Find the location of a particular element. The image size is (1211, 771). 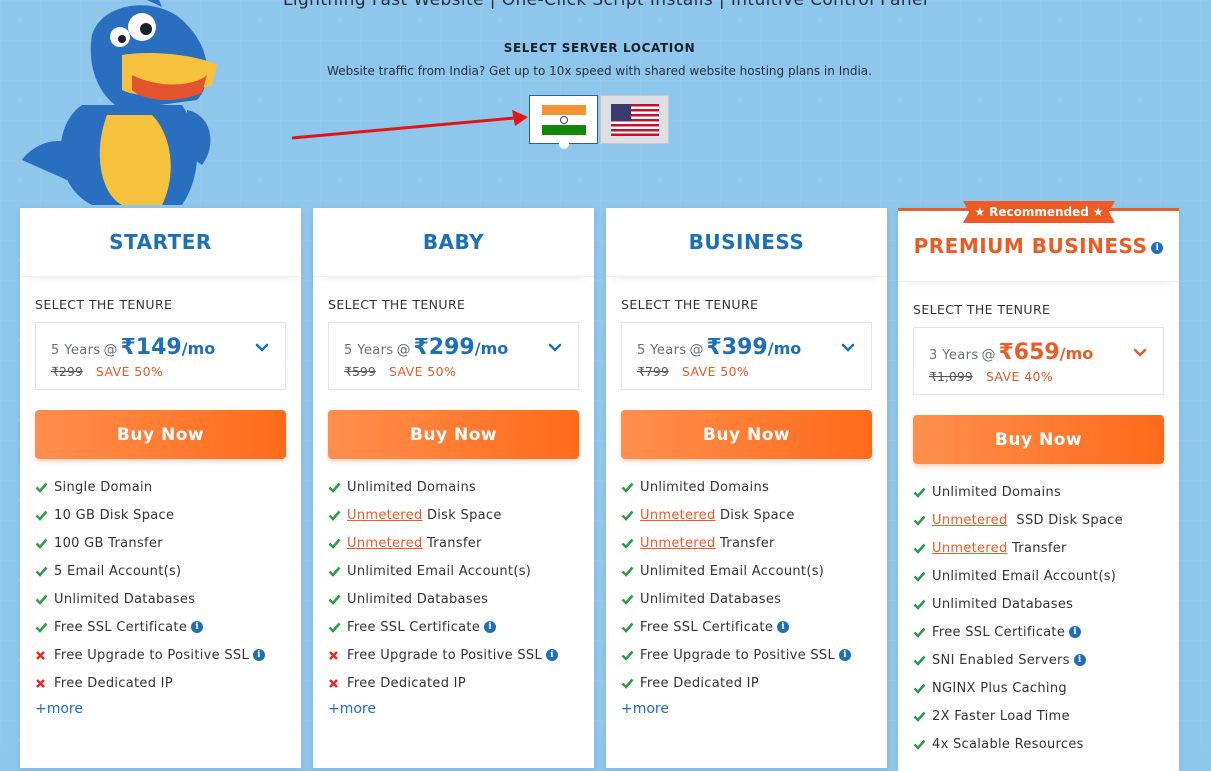

tenure-dropdown: 5 Years @ ₹399 /mo ₹799 SAVE 50% is located at coordinates (746, 356).